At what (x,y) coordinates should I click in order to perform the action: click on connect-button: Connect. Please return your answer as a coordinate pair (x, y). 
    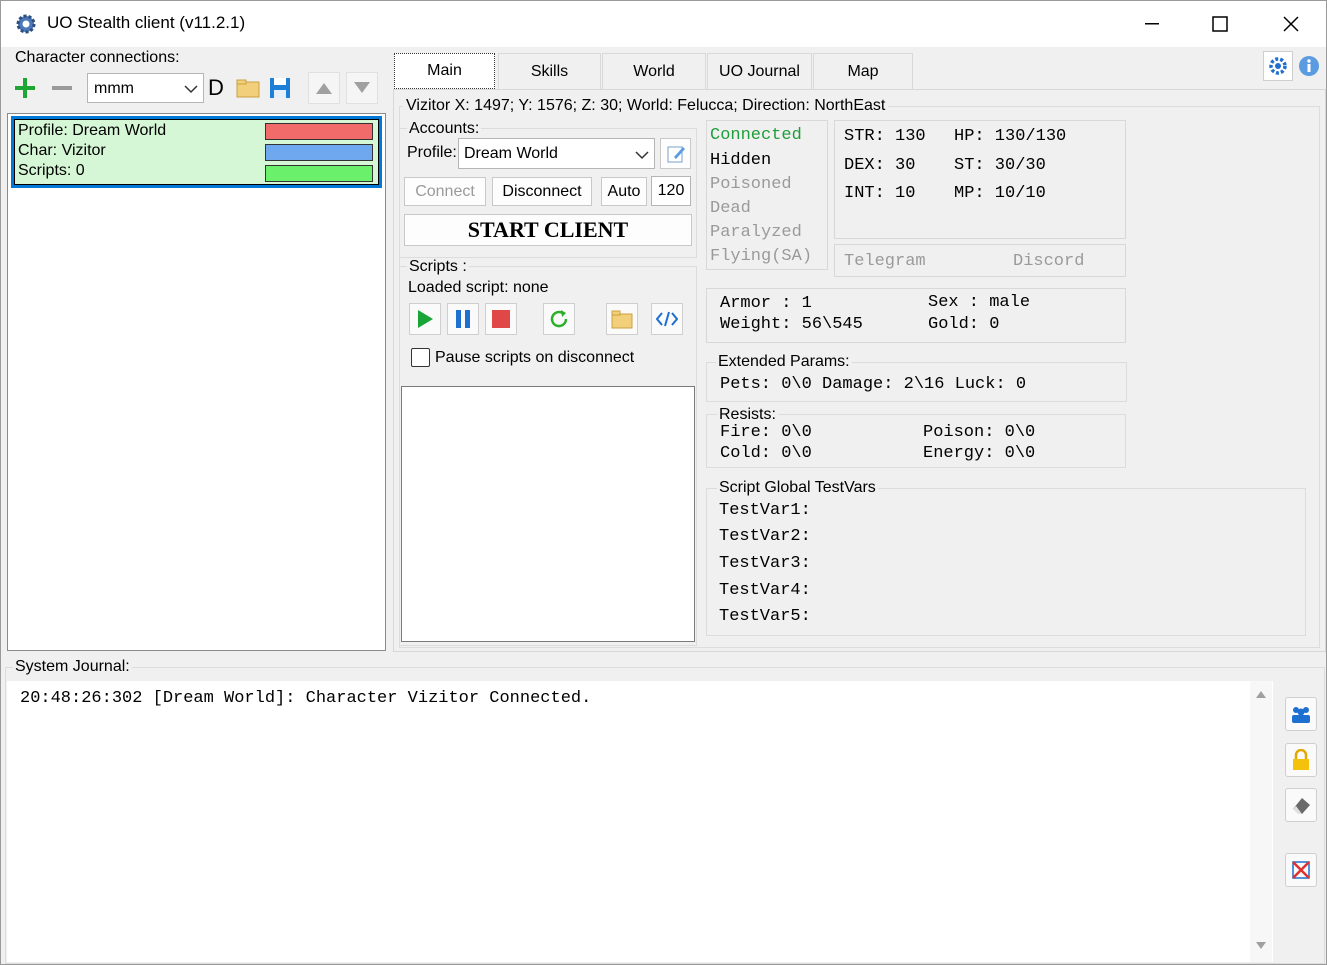
    Looking at the image, I should click on (445, 191).